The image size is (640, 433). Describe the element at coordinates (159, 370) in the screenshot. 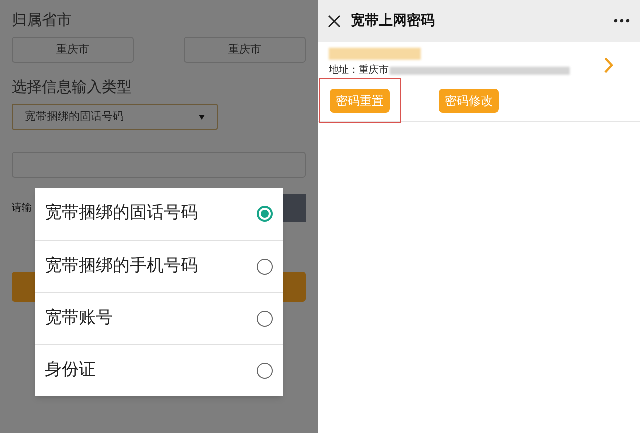

I see `option-row: 身份证` at that location.